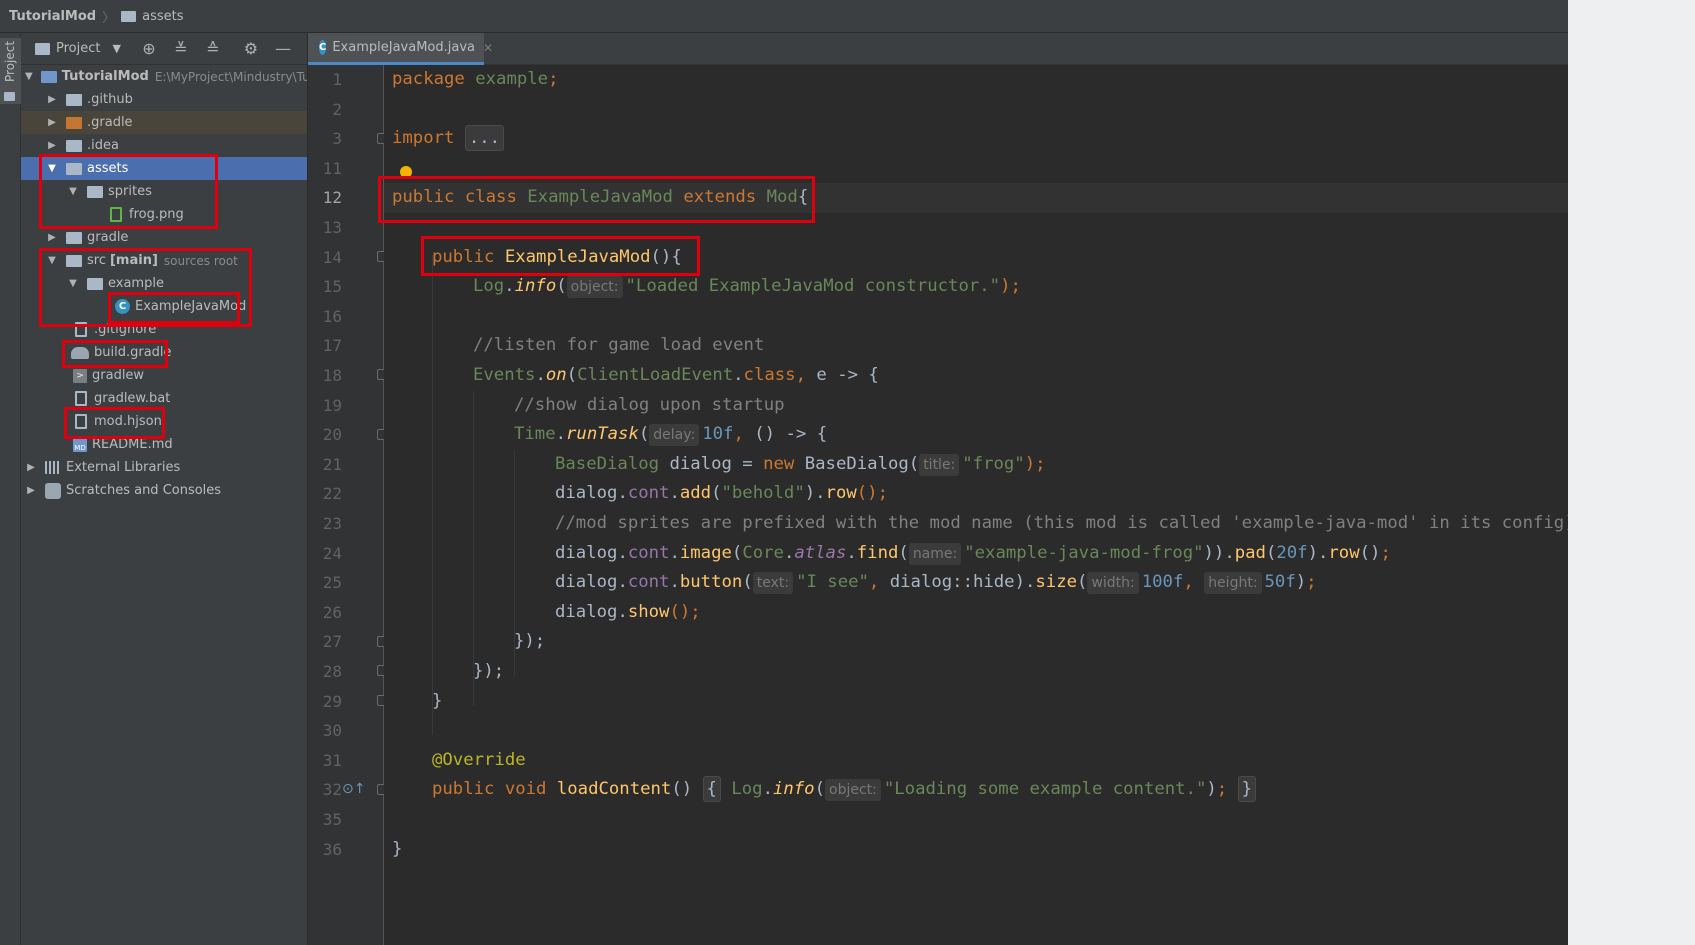  Describe the element at coordinates (164, 467) in the screenshot. I see `tree-item-external-libraries: ▶ External Libraries` at that location.